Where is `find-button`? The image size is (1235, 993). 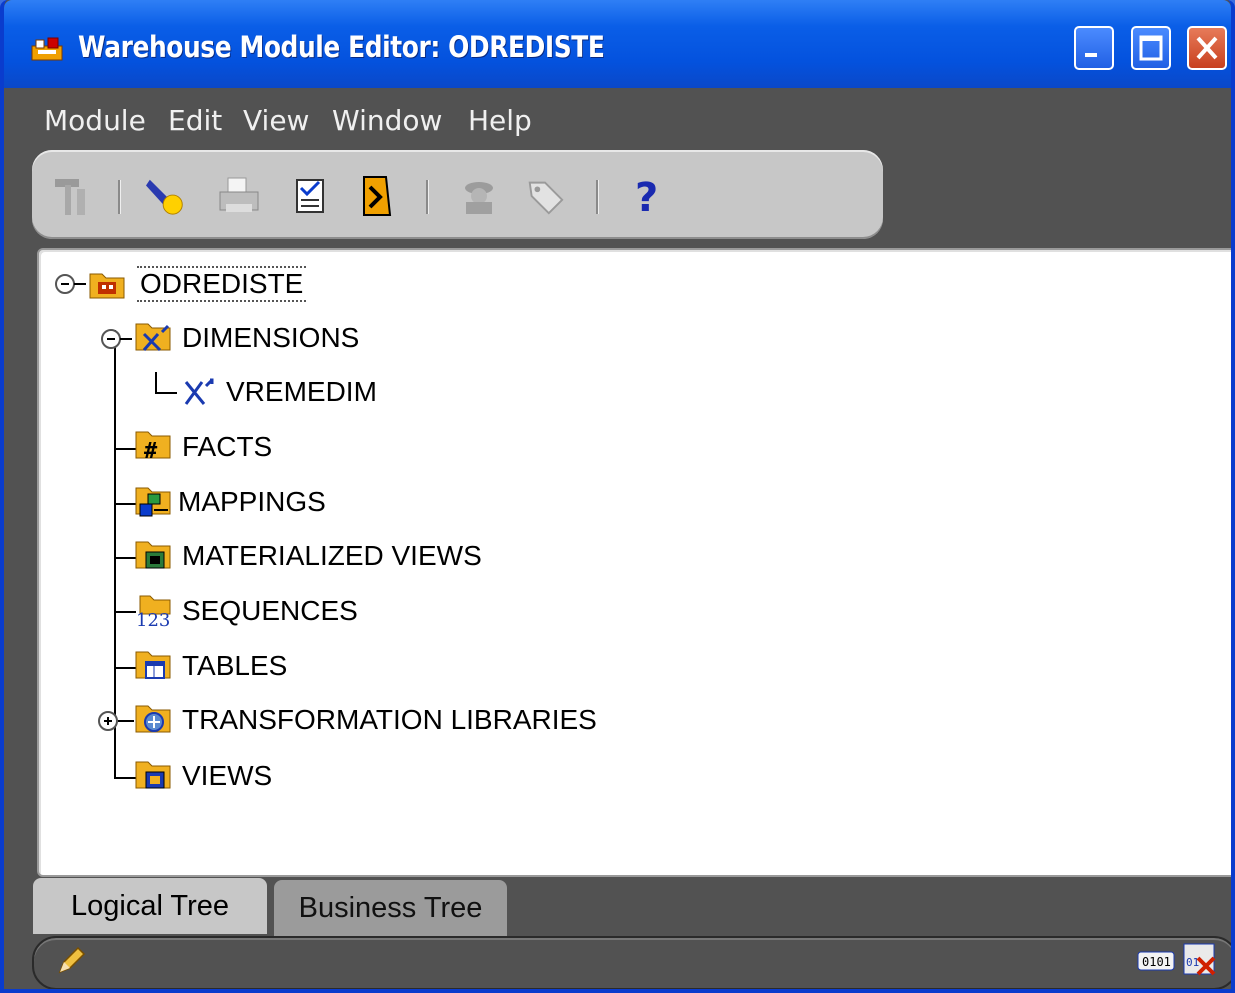 find-button is located at coordinates (167, 196).